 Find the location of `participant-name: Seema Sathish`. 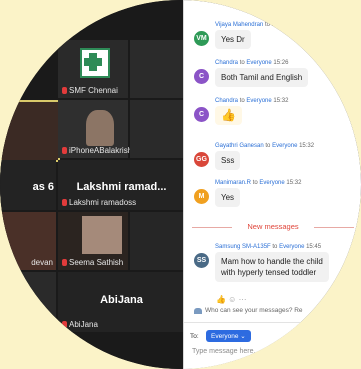

participant-name: Seema Sathish is located at coordinates (92, 262).